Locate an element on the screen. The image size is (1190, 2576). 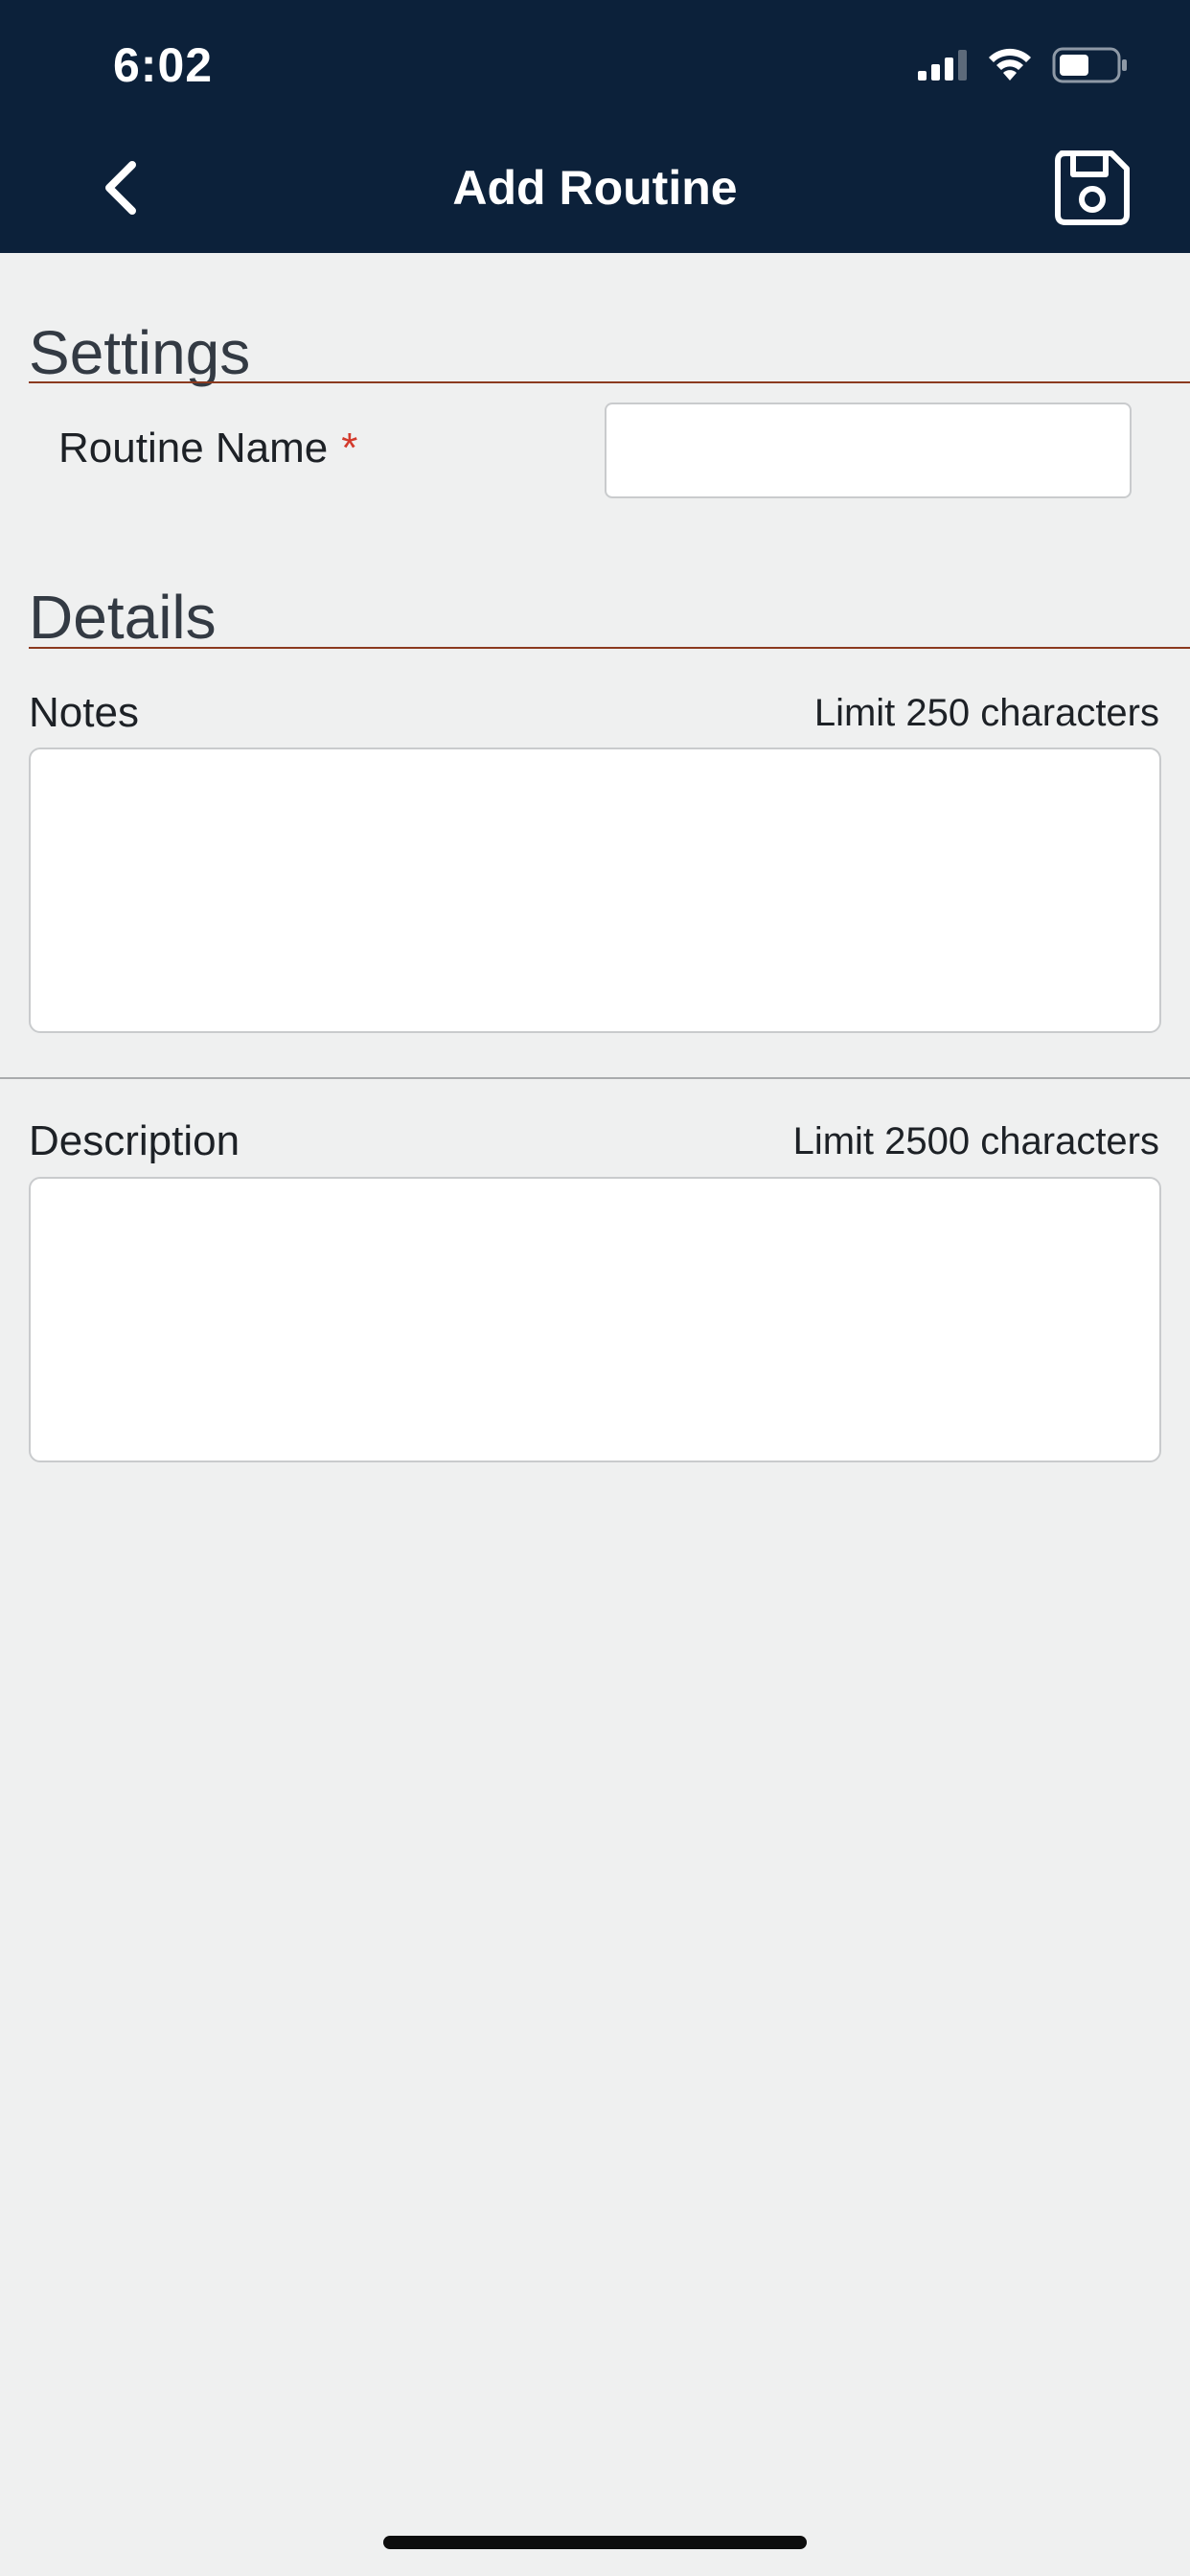
settings-heading: Settings is located at coordinates (140, 352).